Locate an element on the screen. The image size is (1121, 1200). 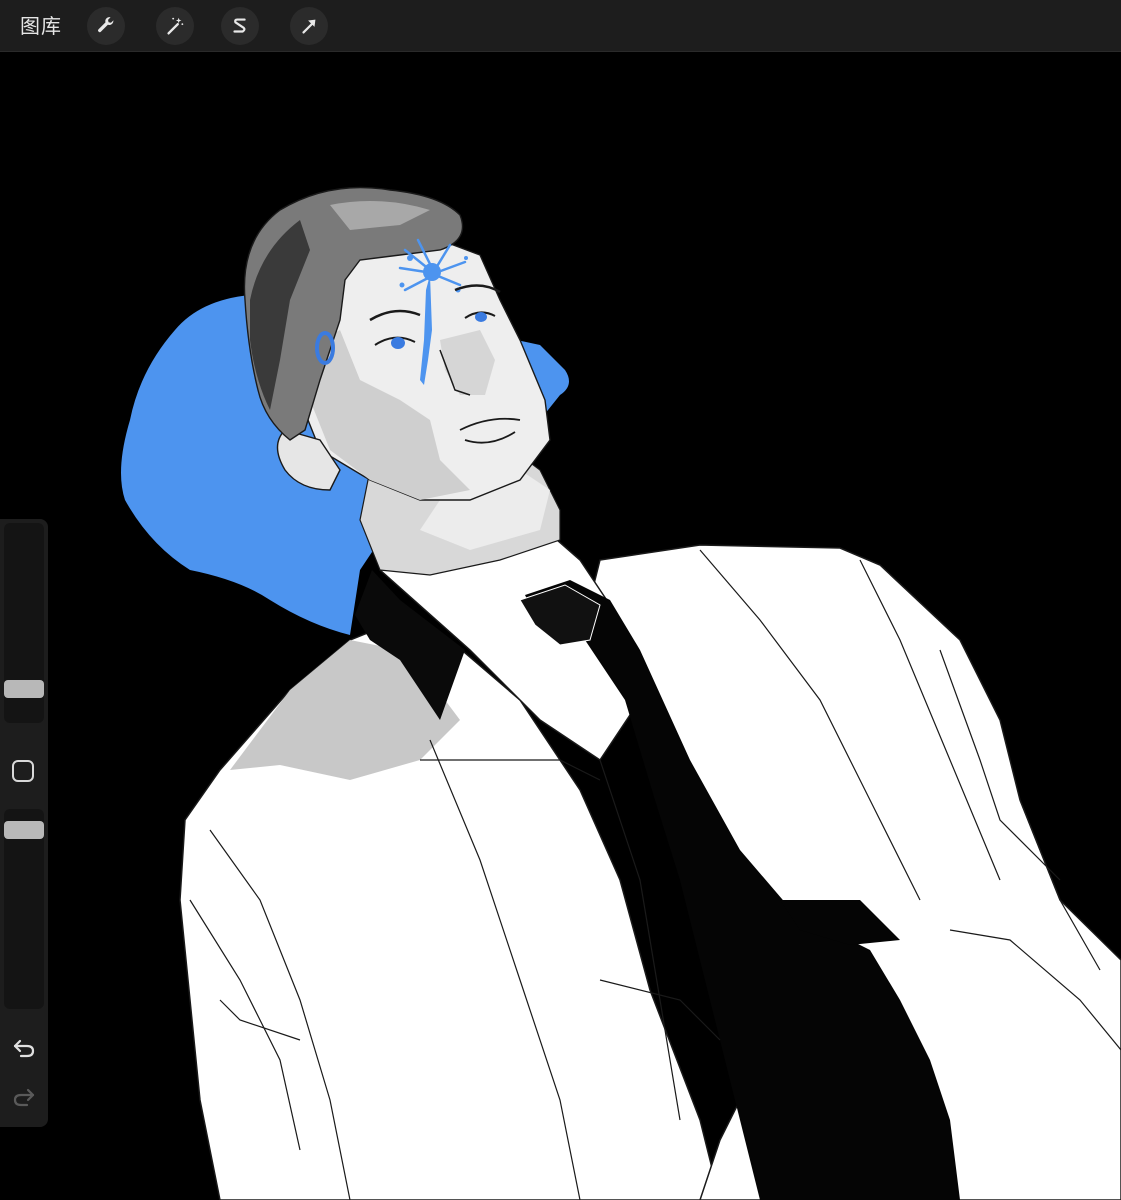
transform-button is located at coordinates (309, 26).